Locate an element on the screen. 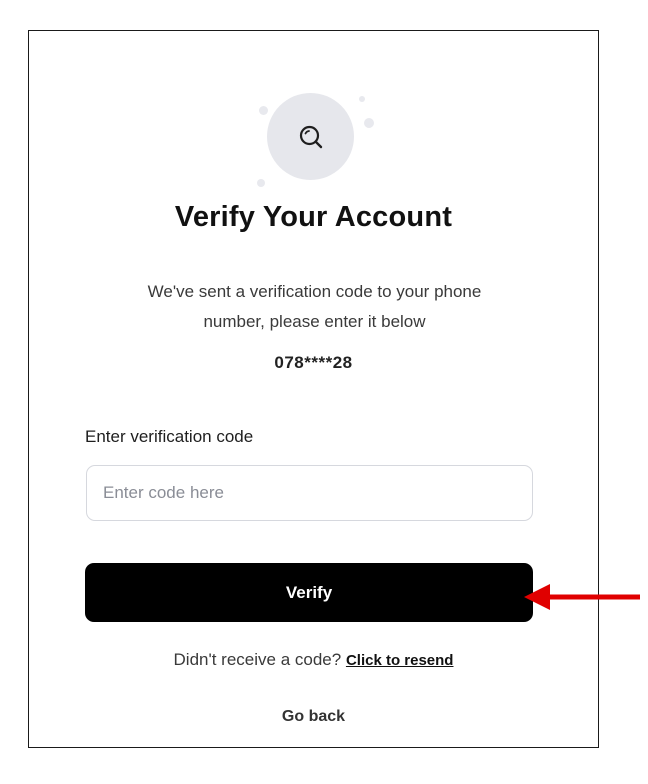  page-title: Verify Your Account is located at coordinates (313, 217).